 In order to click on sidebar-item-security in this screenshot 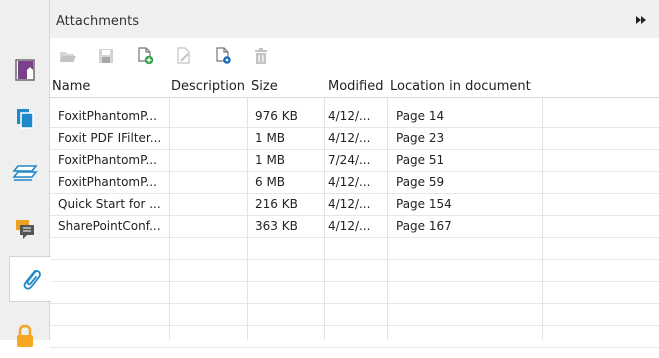, I will do `click(25, 336)`.